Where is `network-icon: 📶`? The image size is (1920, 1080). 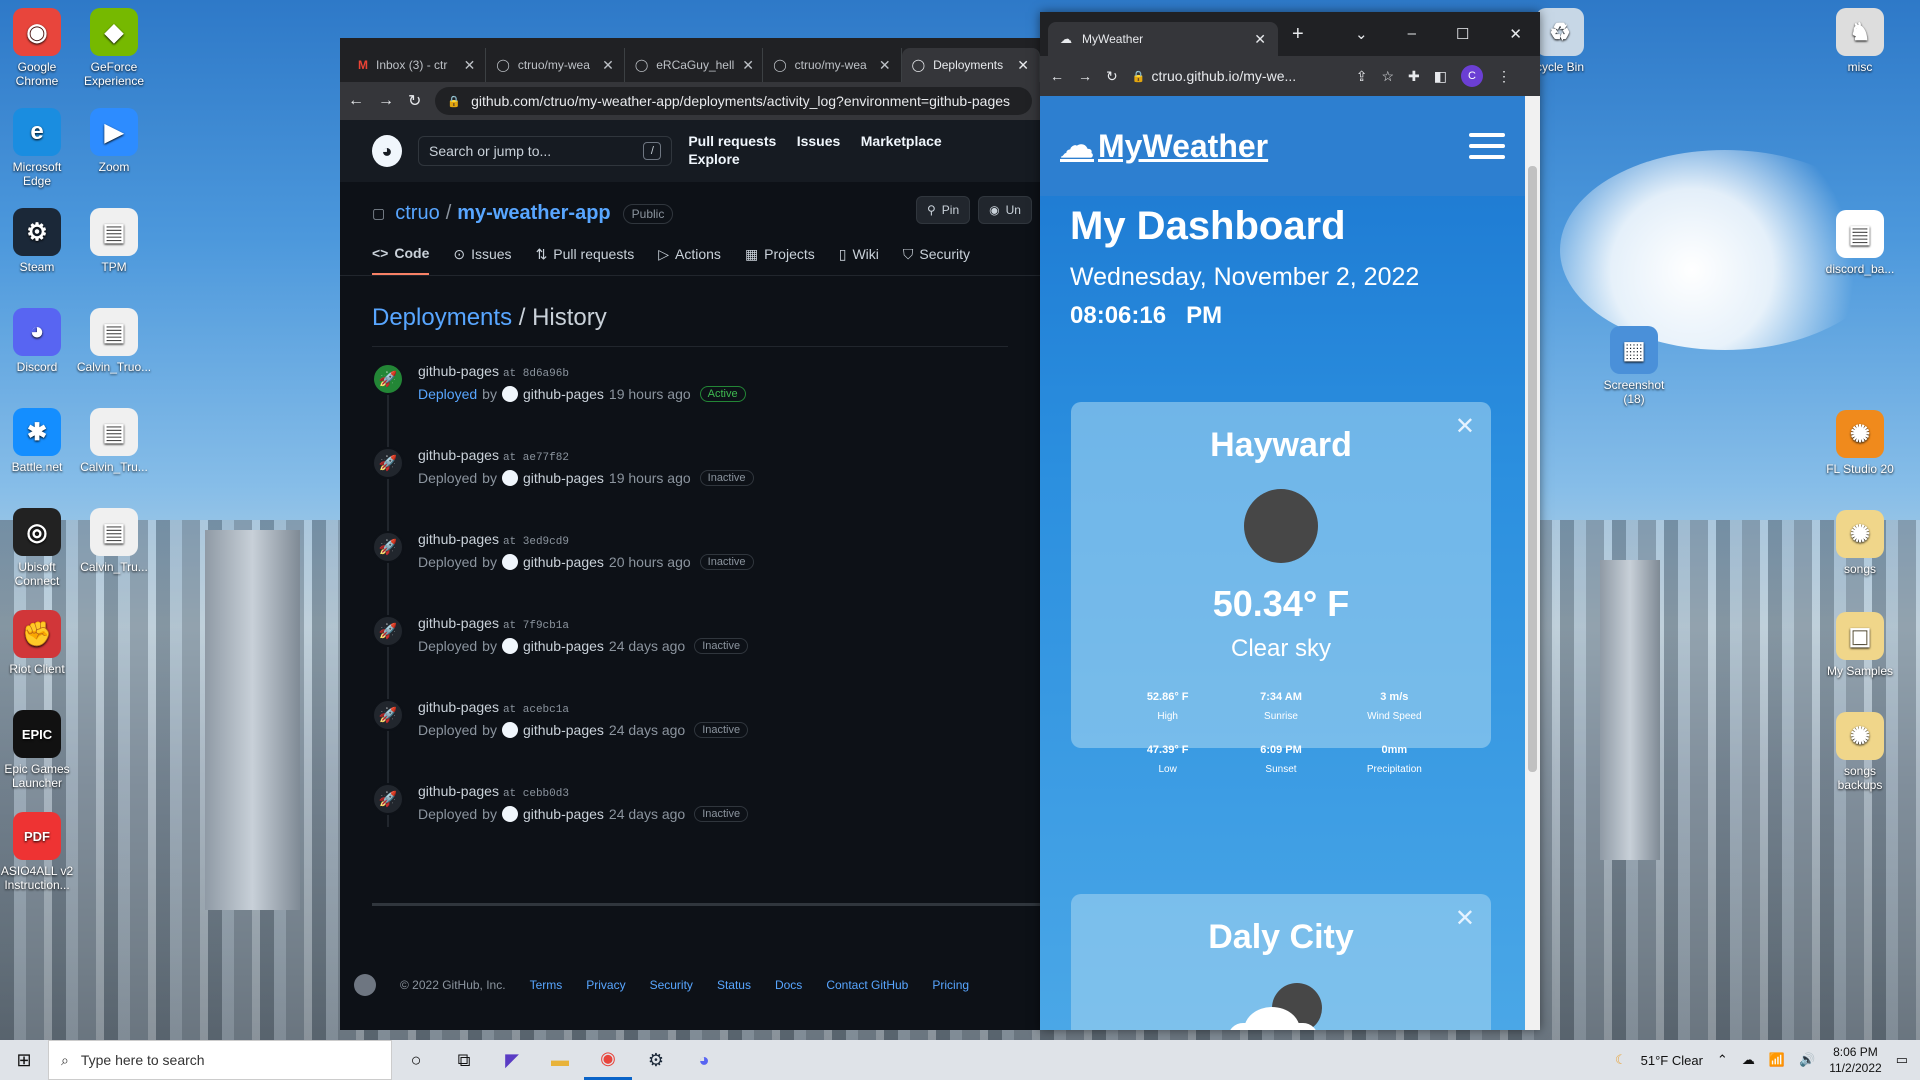 network-icon: 📶 is located at coordinates (1777, 1060).